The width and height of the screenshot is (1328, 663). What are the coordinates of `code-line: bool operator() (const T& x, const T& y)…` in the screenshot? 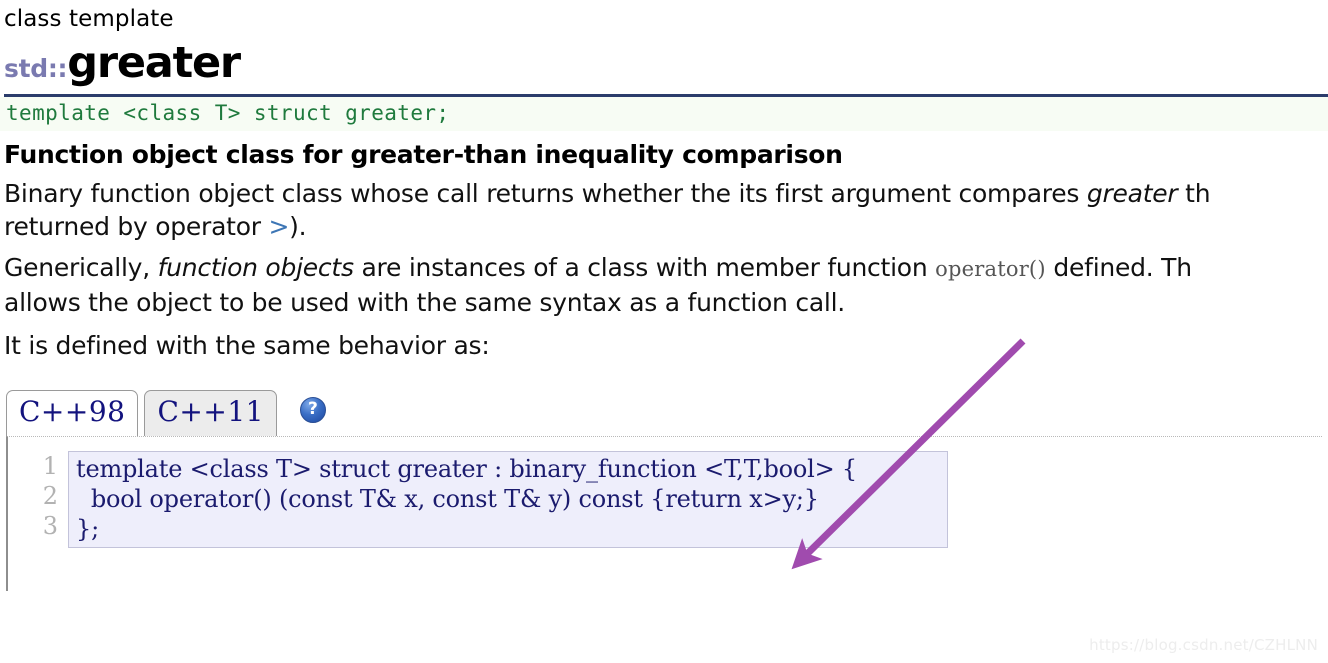 It's located at (447, 499).